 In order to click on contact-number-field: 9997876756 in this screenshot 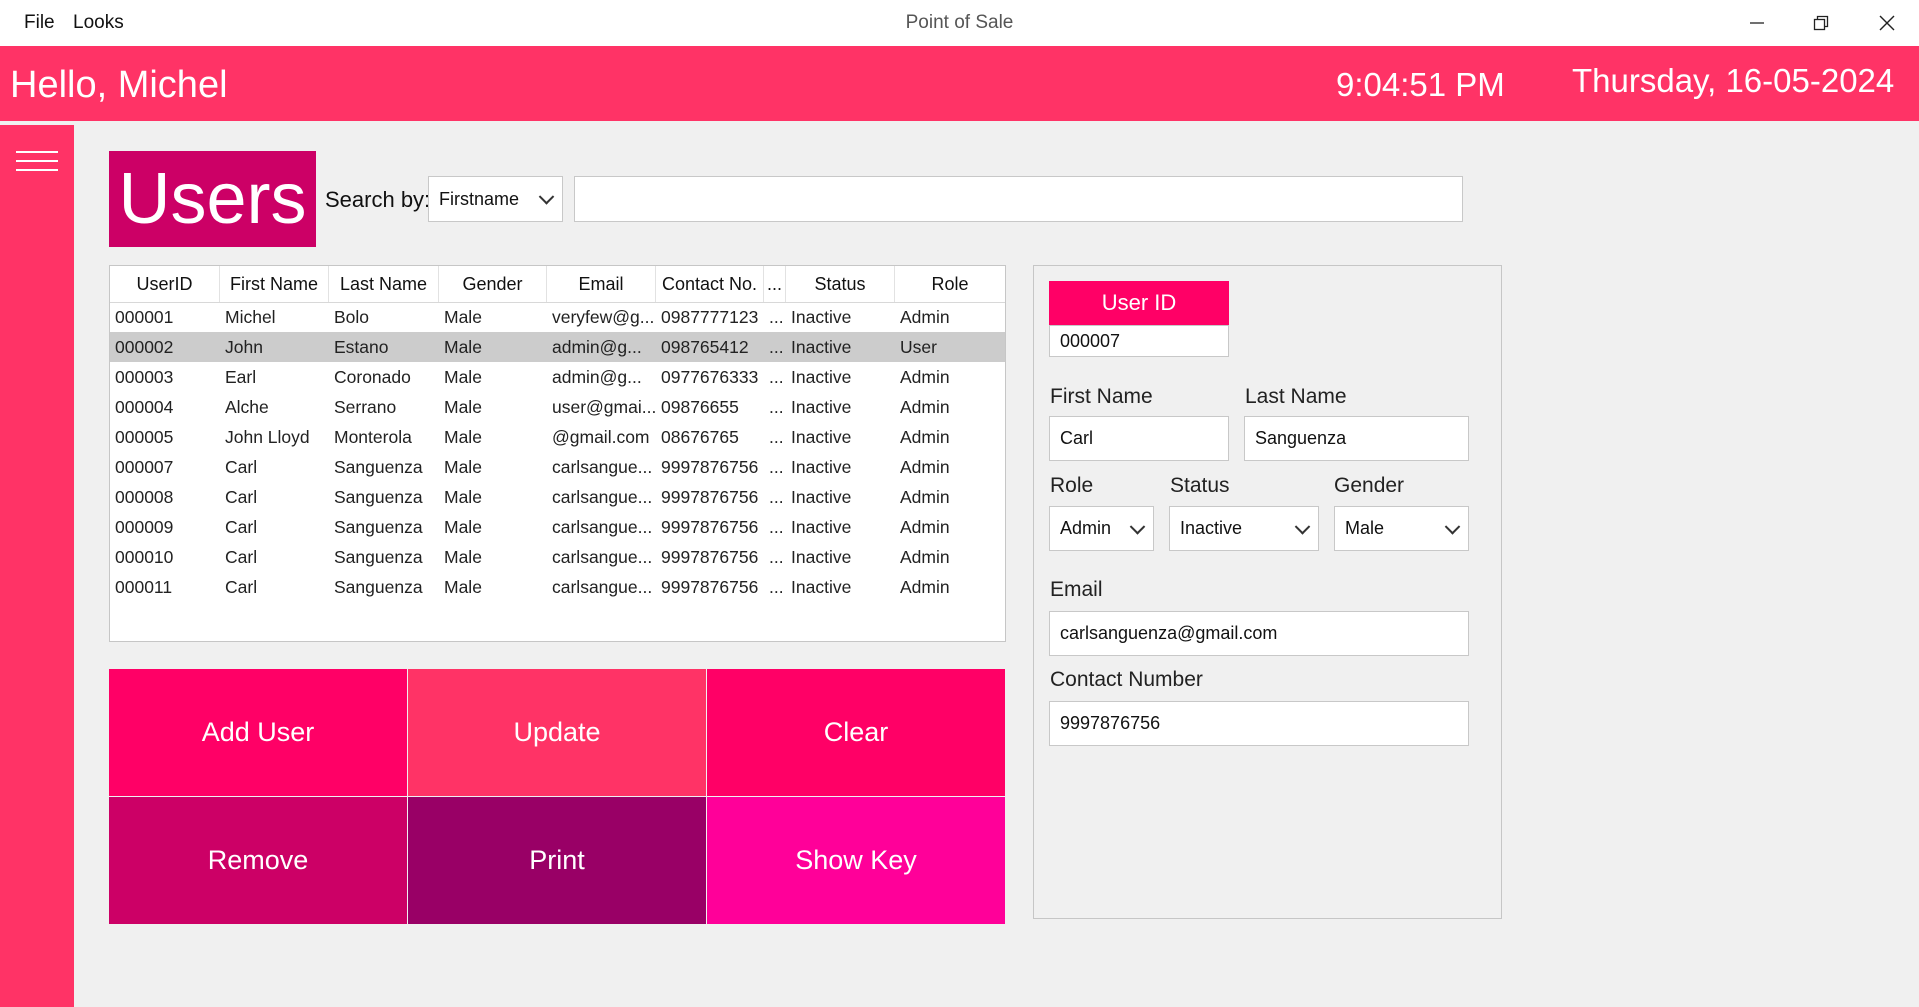, I will do `click(1259, 723)`.